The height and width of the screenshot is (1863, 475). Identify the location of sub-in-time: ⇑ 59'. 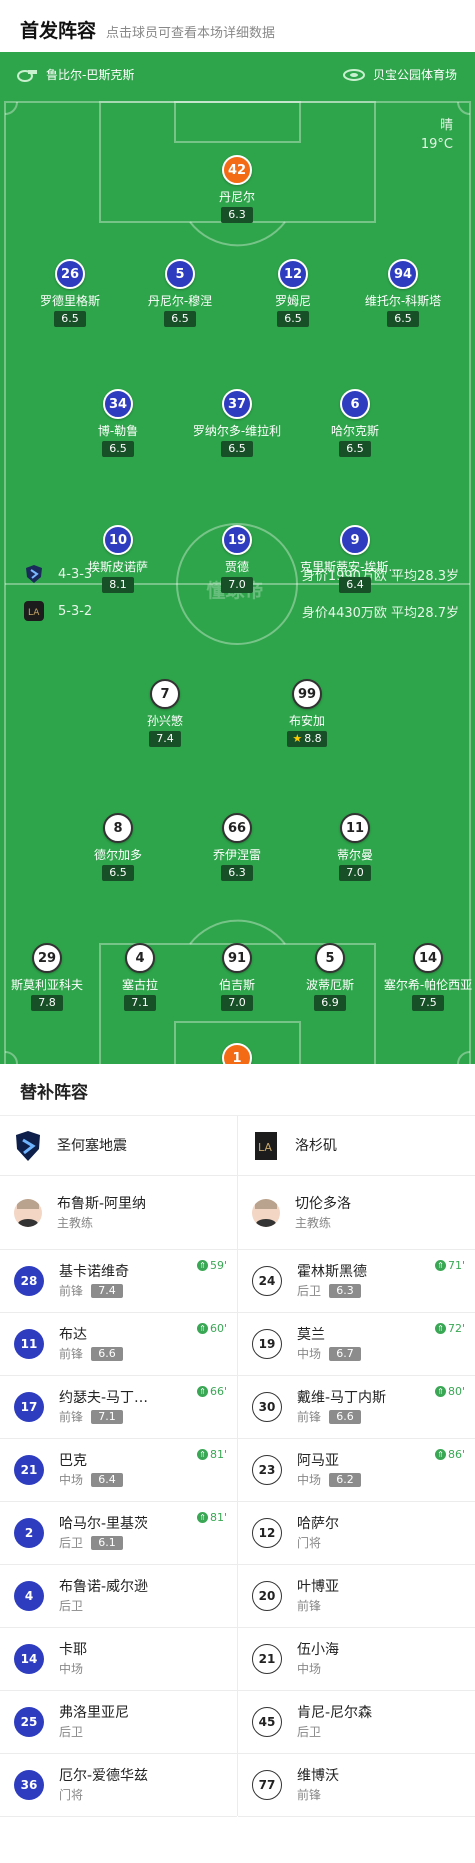
(211, 1265).